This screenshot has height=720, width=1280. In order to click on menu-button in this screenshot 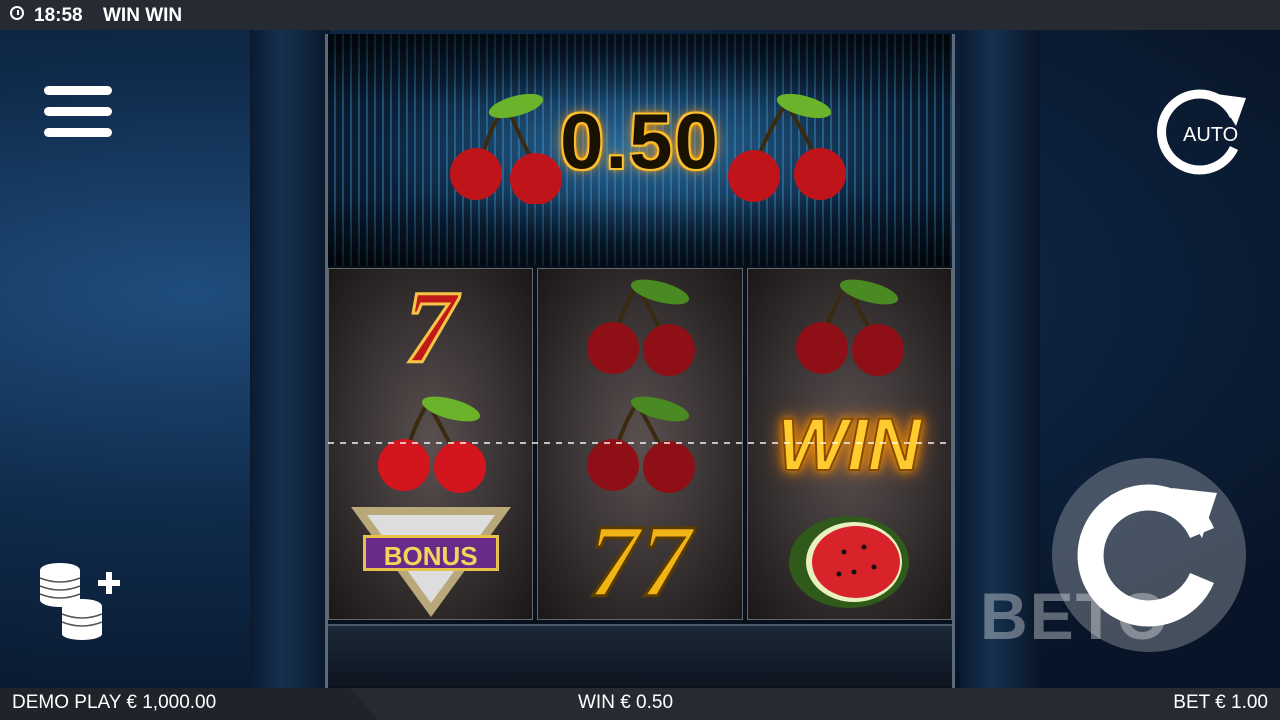, I will do `click(78, 115)`.